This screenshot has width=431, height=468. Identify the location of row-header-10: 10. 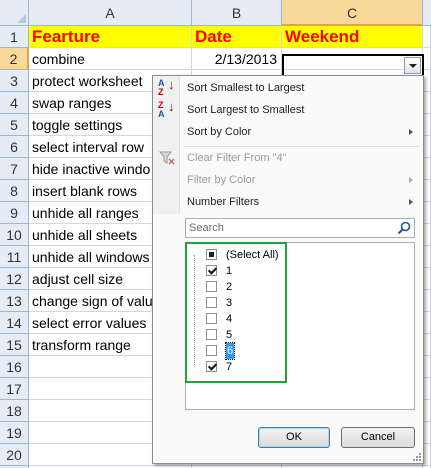
(14, 235).